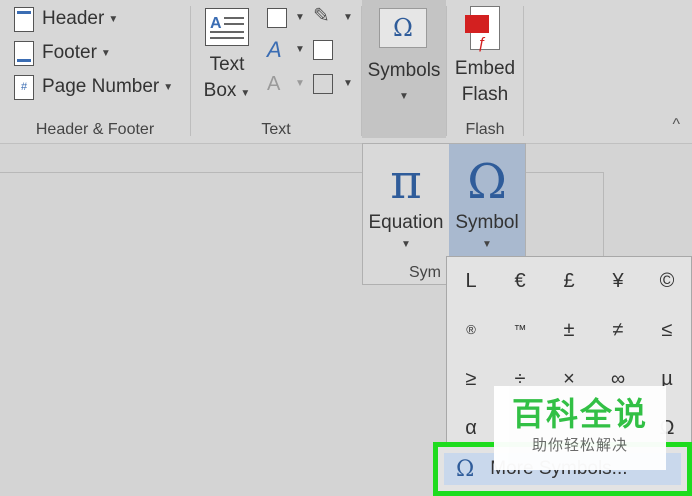  I want to click on symbol-cell: ®, so click(471, 330).